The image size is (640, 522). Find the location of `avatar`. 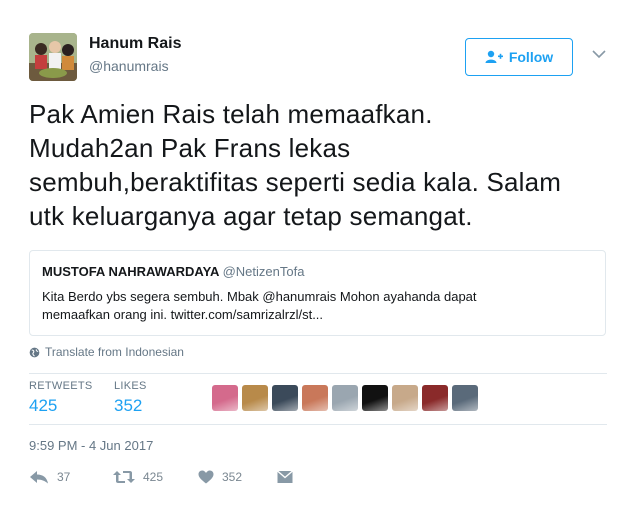

avatar is located at coordinates (53, 57).